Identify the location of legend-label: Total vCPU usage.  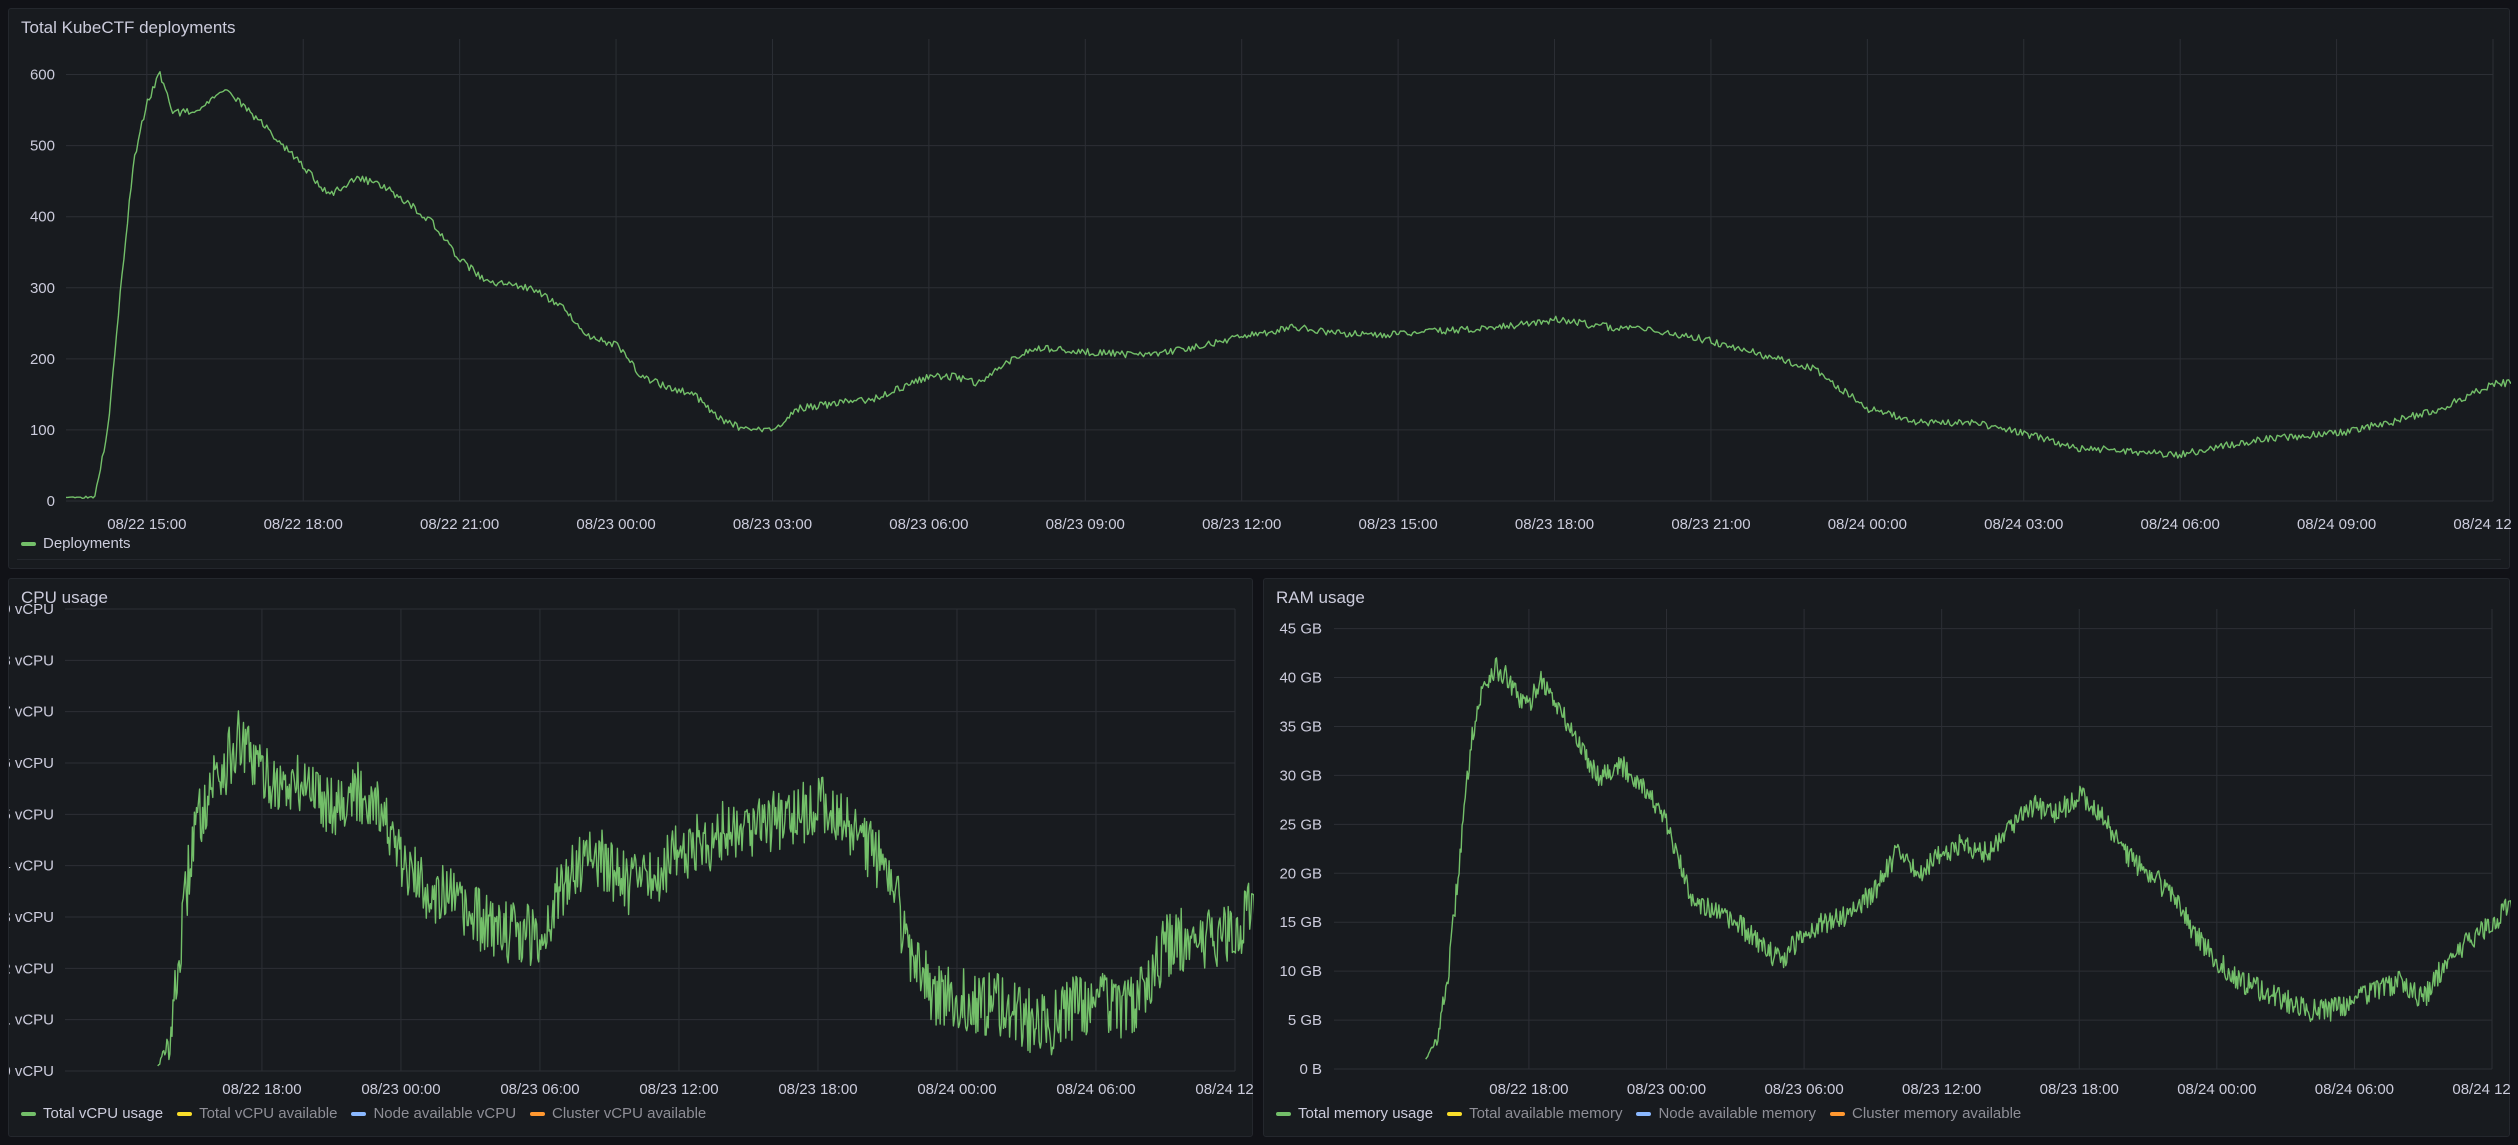
(103, 1113).